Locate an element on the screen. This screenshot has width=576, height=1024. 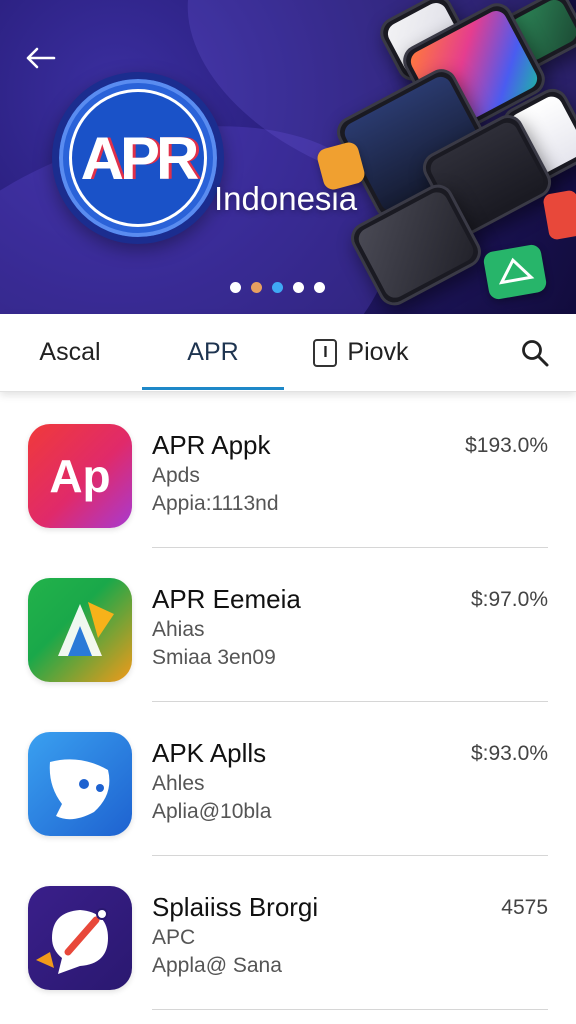
search-button is located at coordinates (535, 353).